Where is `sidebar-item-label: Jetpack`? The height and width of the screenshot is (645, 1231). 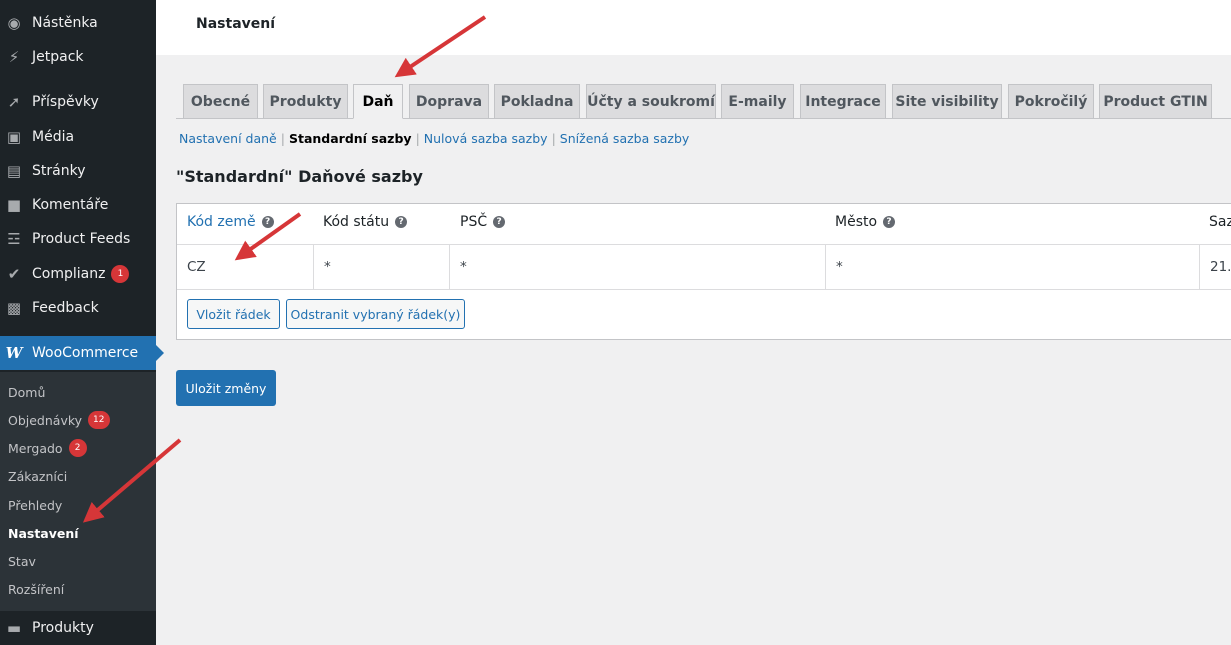
sidebar-item-label: Jetpack is located at coordinates (58, 57).